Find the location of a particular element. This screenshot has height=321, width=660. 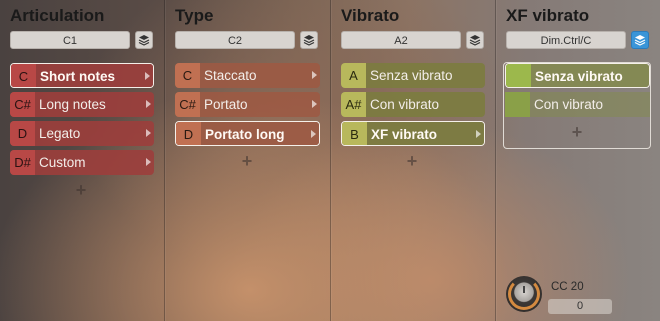

type-item-staccato: C Staccato is located at coordinates (247, 75).